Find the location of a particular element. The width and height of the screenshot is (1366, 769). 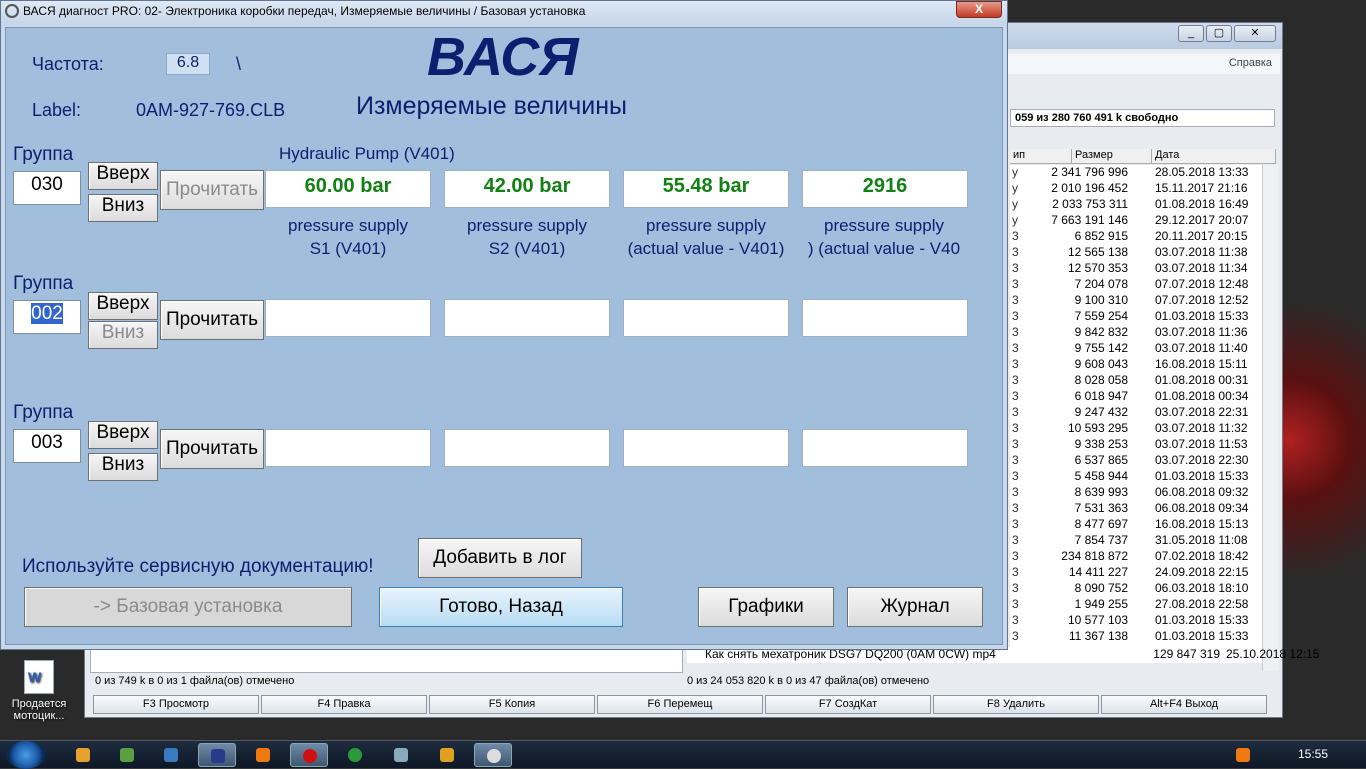

list-item: 3 9 338 253 03.07.2018 11:53 is located at coordinates (1136, 445).